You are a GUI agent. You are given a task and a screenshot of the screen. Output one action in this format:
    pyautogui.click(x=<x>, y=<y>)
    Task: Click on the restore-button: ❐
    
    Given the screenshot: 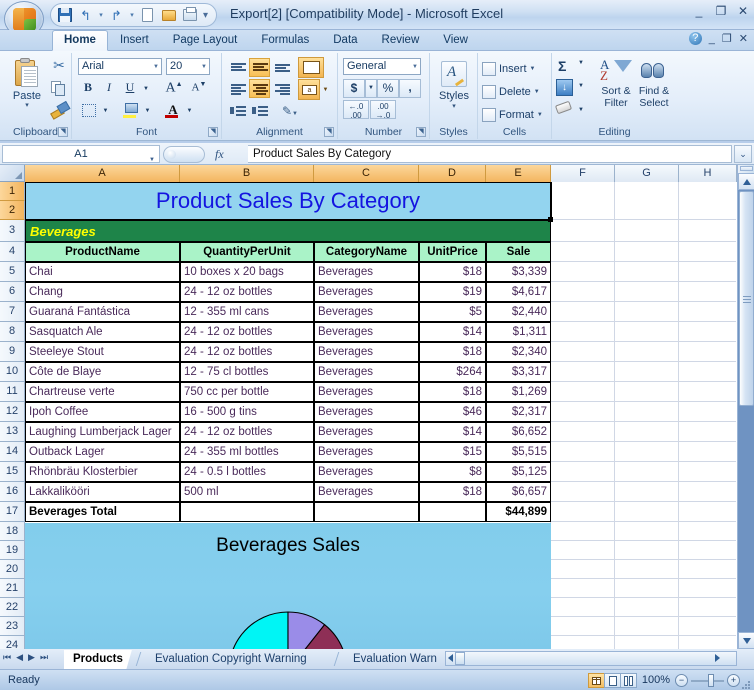 What is the action you would take?
    pyautogui.click(x=721, y=11)
    